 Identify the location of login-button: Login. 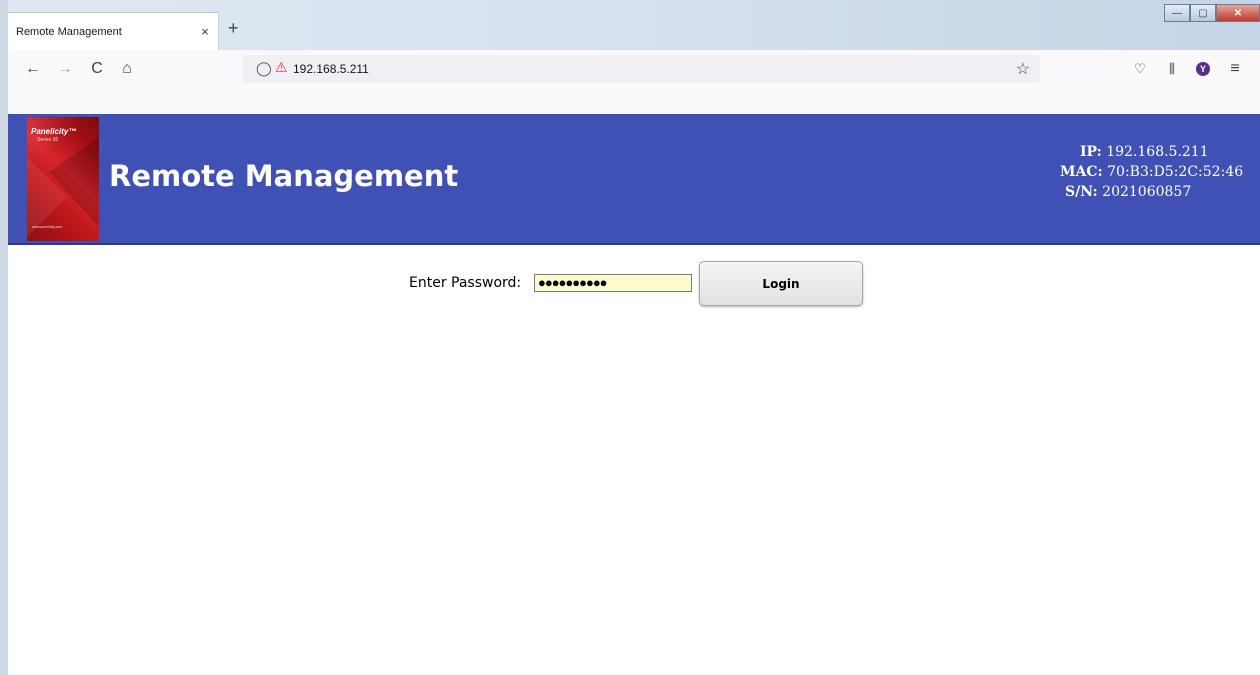
(781, 283).